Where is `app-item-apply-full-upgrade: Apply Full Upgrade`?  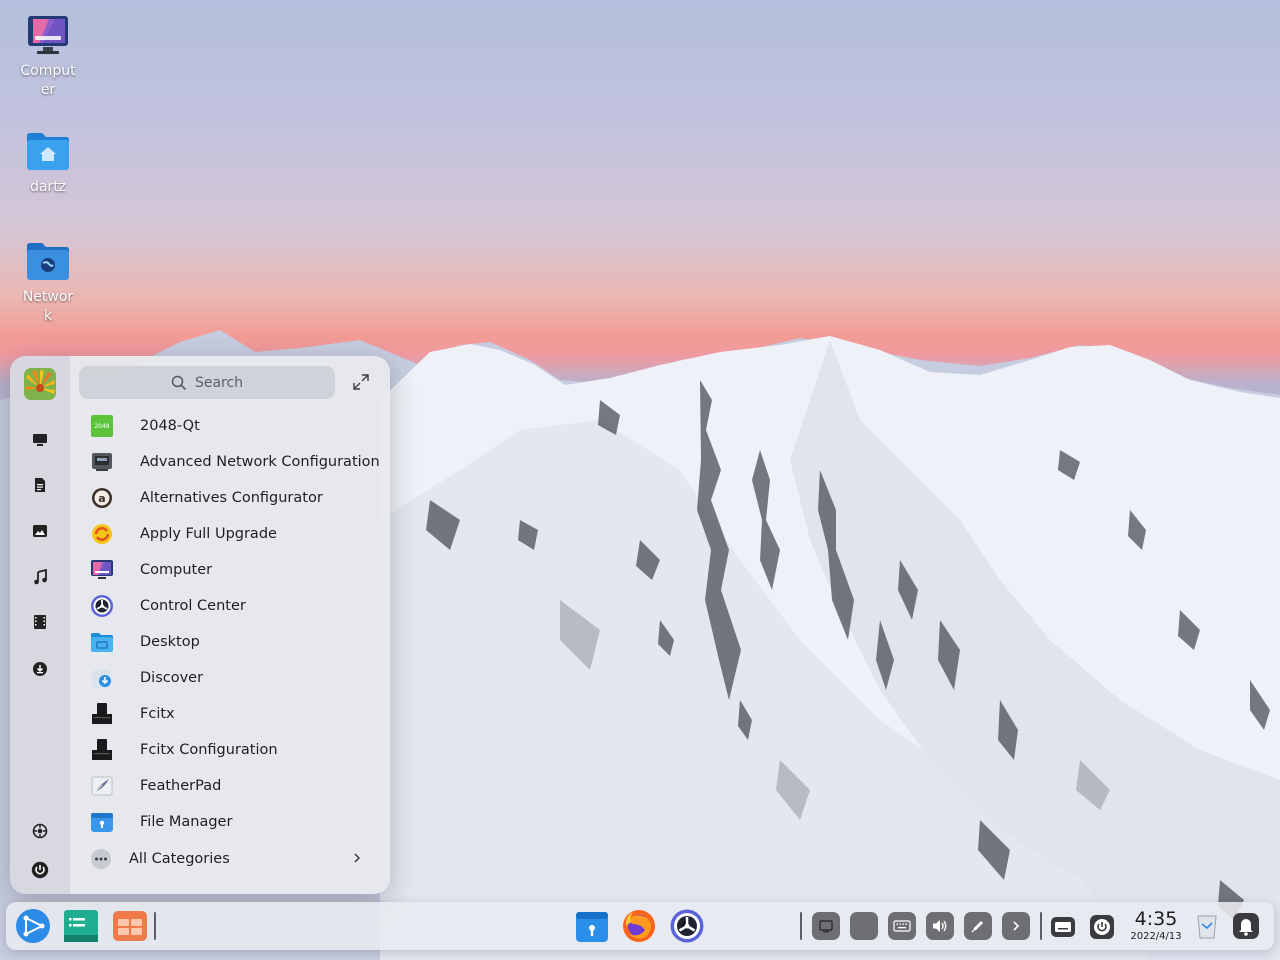
app-item-apply-full-upgrade: Apply Full Upgrade is located at coordinates (235, 534).